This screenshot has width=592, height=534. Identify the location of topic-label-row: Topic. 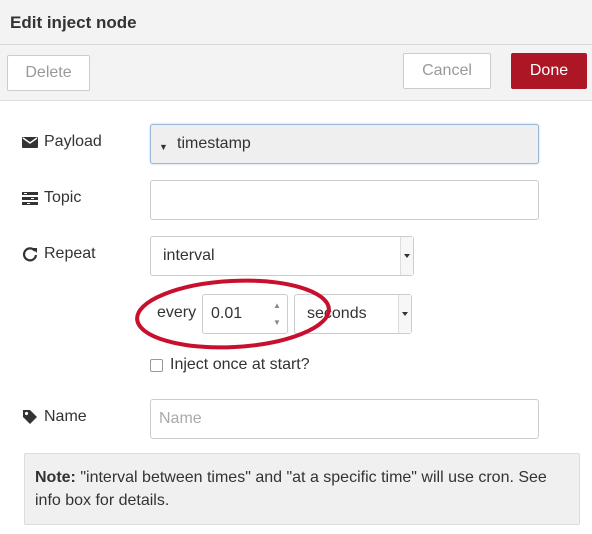
(51, 198).